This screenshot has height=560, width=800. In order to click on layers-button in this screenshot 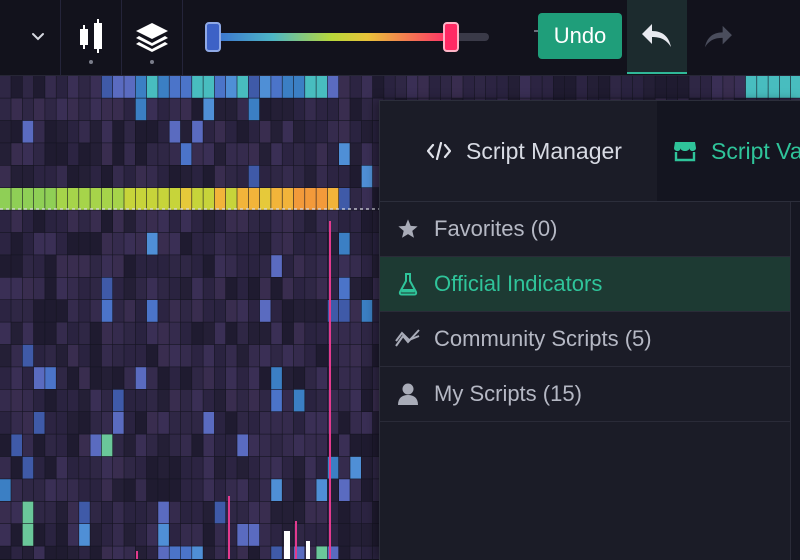, I will do `click(152, 37)`.